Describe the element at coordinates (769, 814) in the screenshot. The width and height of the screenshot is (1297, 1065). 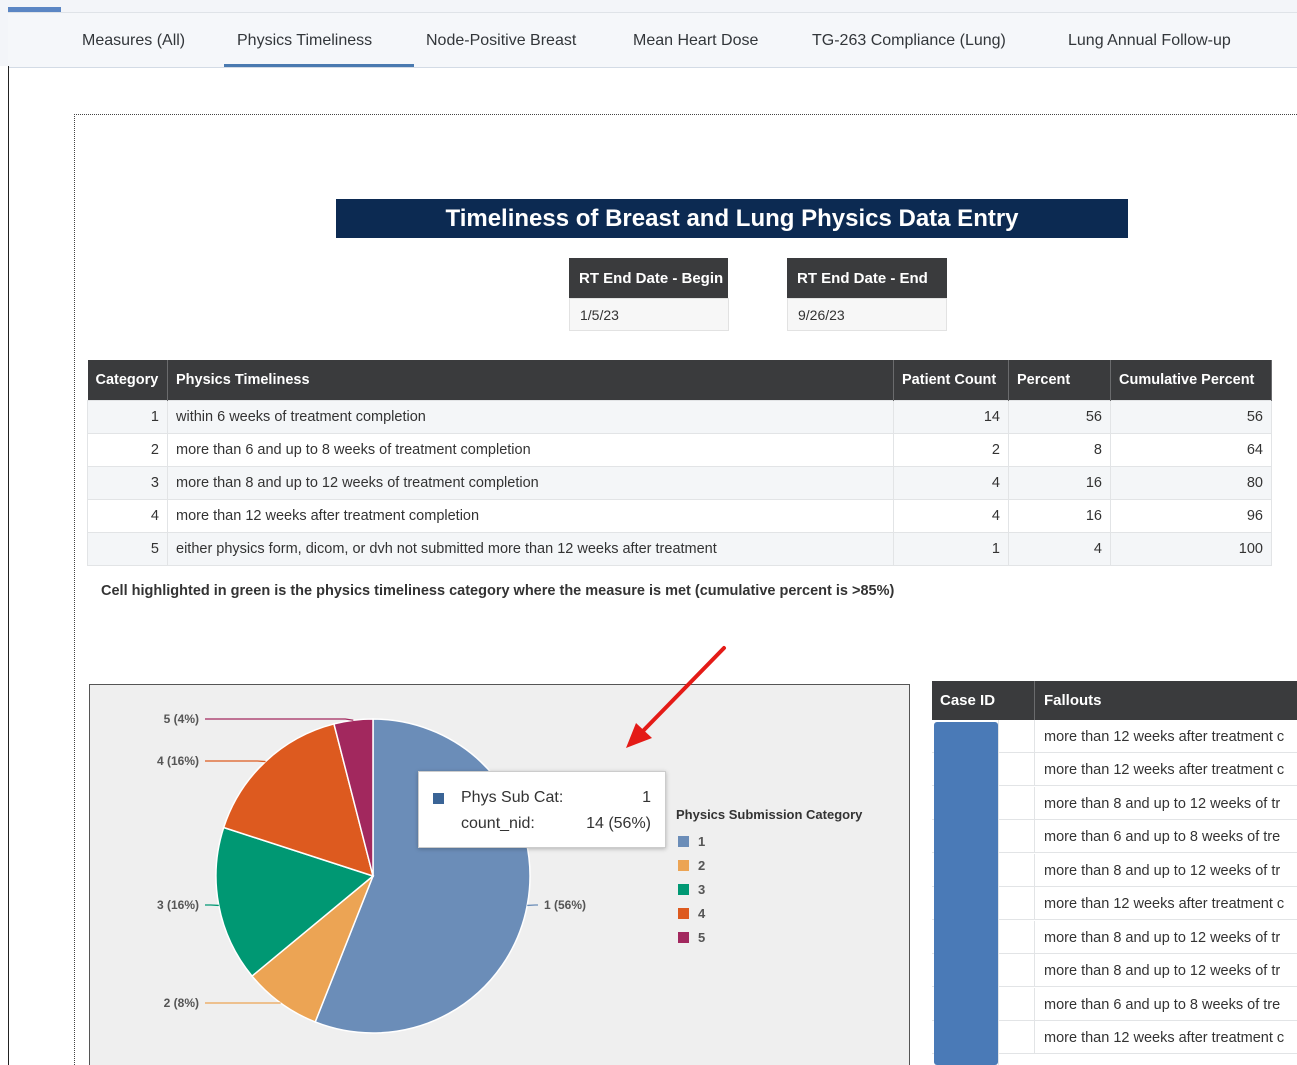
I see `legend-title: Physics Submission Category` at that location.